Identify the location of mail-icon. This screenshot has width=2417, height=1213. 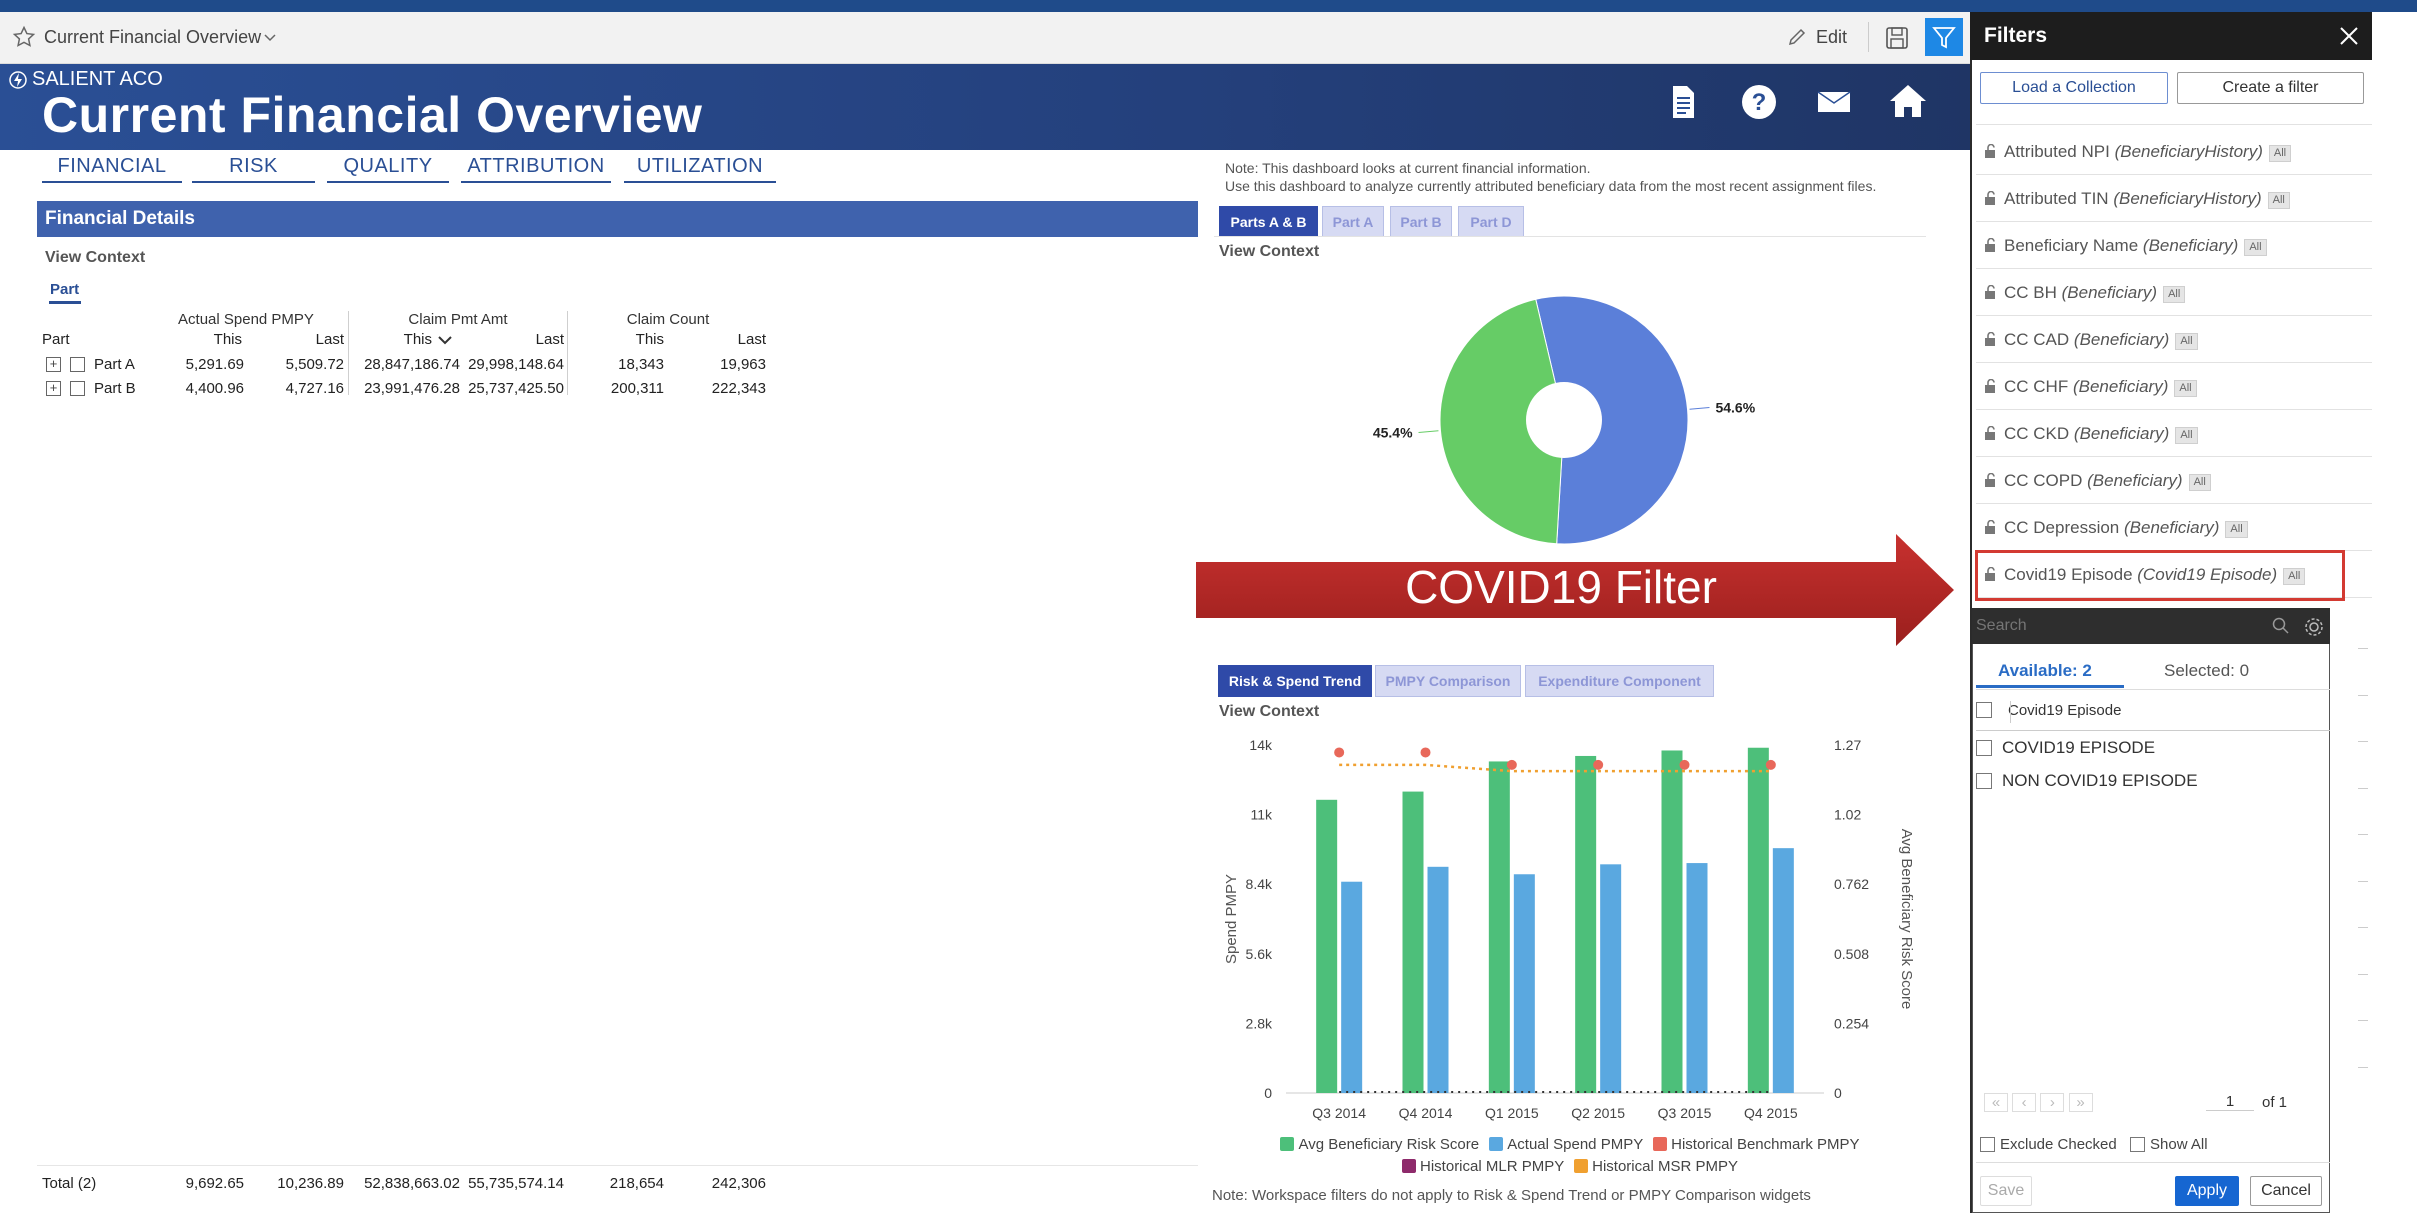
(1834, 102).